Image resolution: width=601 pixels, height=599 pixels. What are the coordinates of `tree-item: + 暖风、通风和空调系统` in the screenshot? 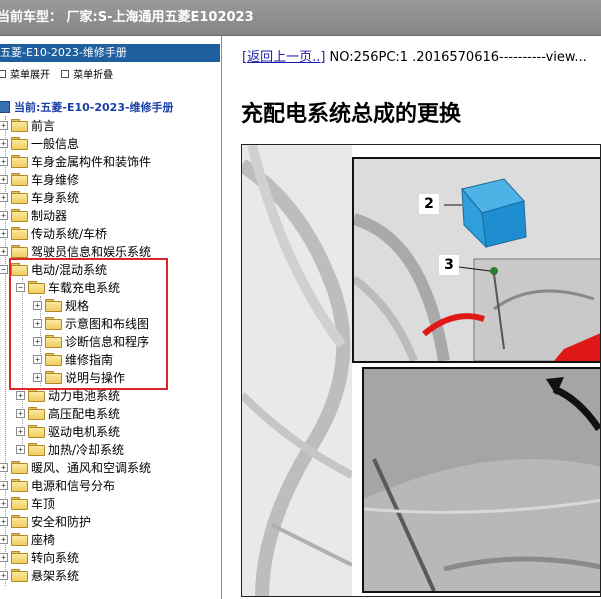 It's located at (75, 467).